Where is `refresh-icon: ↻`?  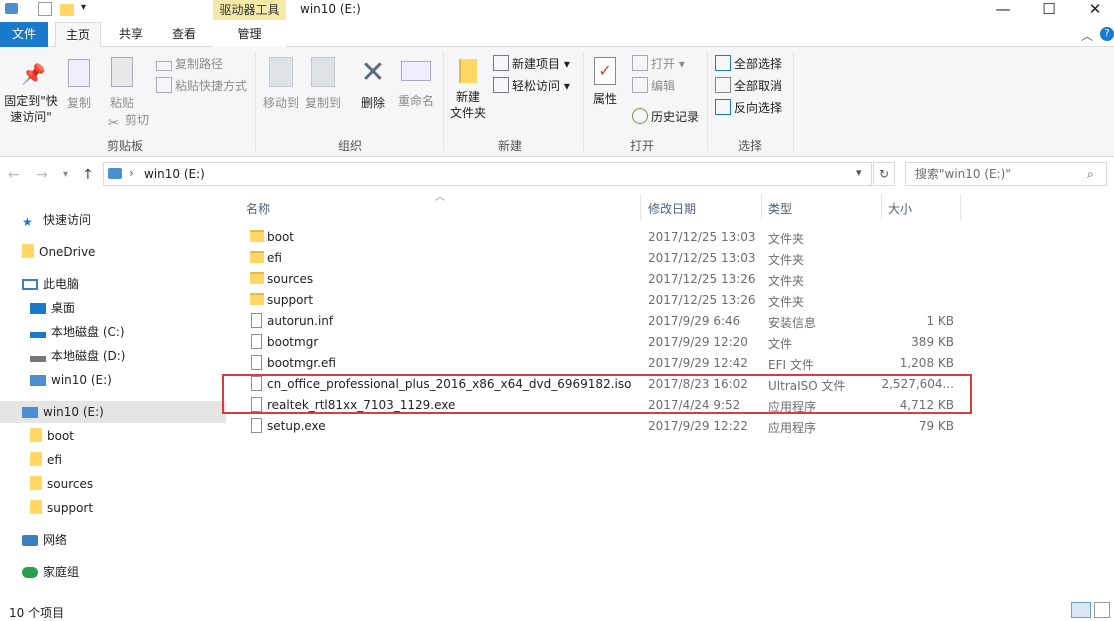
refresh-icon: ↻ is located at coordinates (884, 174).